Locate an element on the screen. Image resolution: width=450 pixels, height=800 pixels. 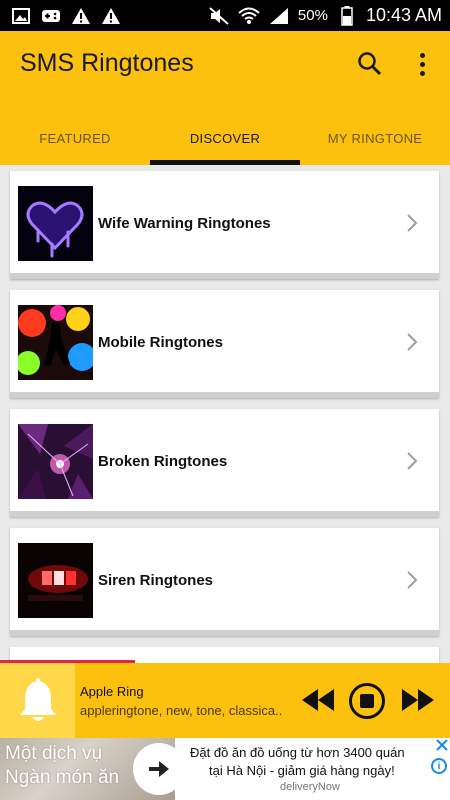
category-card-wife-warning: Wife Warning Ringtones is located at coordinates (224, 225).